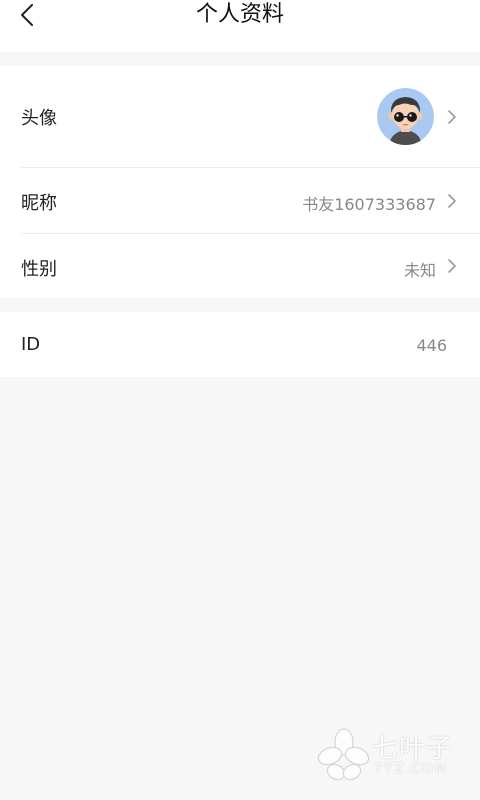 The height and width of the screenshot is (800, 480). What do you see at coordinates (411, 769) in the screenshot?
I see `watermark-subtext: 7YZ.COM` at bounding box center [411, 769].